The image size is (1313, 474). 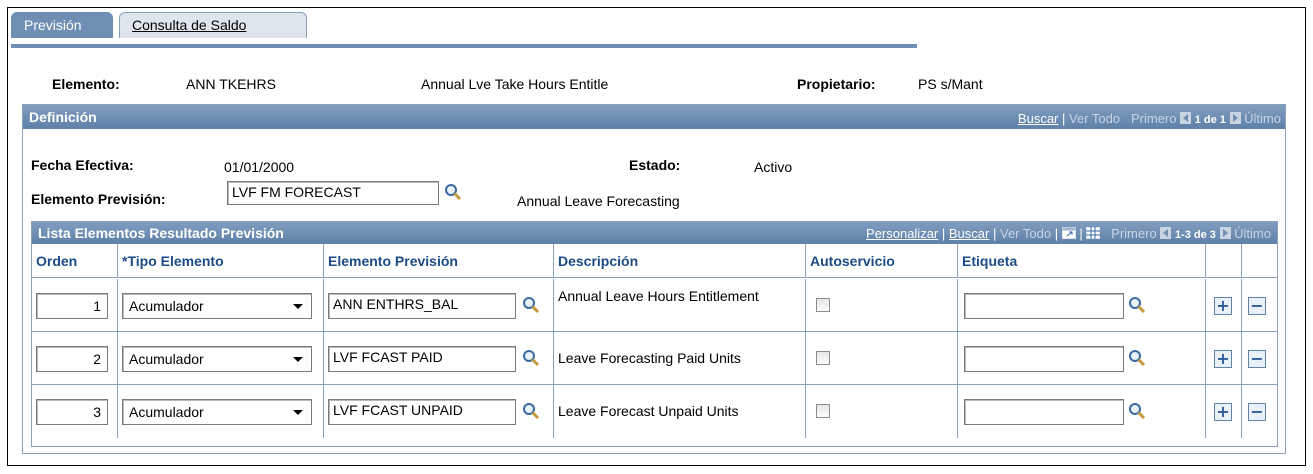 What do you see at coordinates (1252, 233) in the screenshot?
I see `grid-ultimo-link: Último` at bounding box center [1252, 233].